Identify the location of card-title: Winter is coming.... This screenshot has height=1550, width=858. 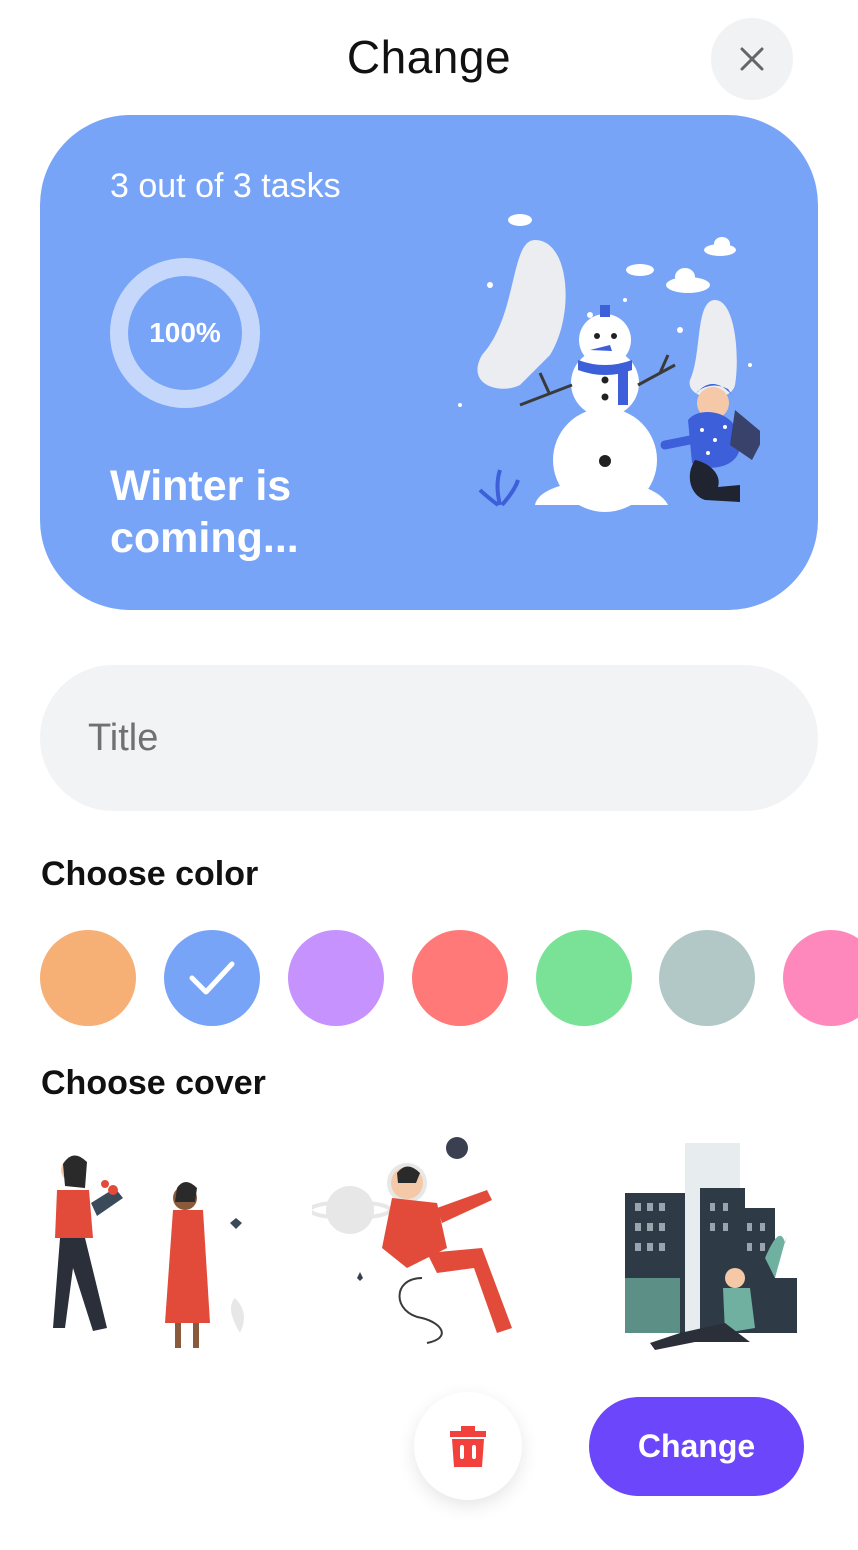
(204, 512).